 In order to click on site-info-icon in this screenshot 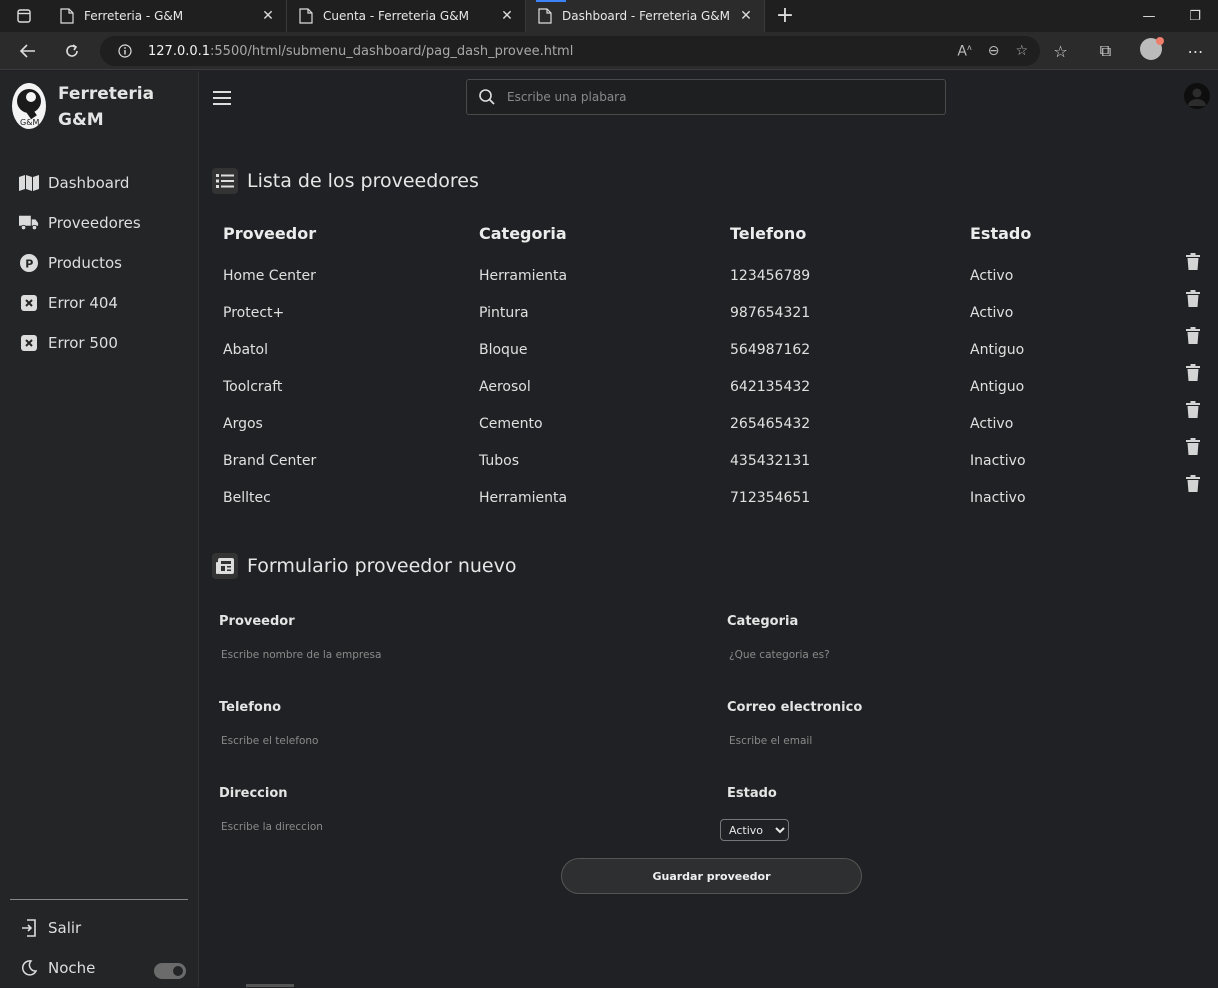, I will do `click(125, 51)`.